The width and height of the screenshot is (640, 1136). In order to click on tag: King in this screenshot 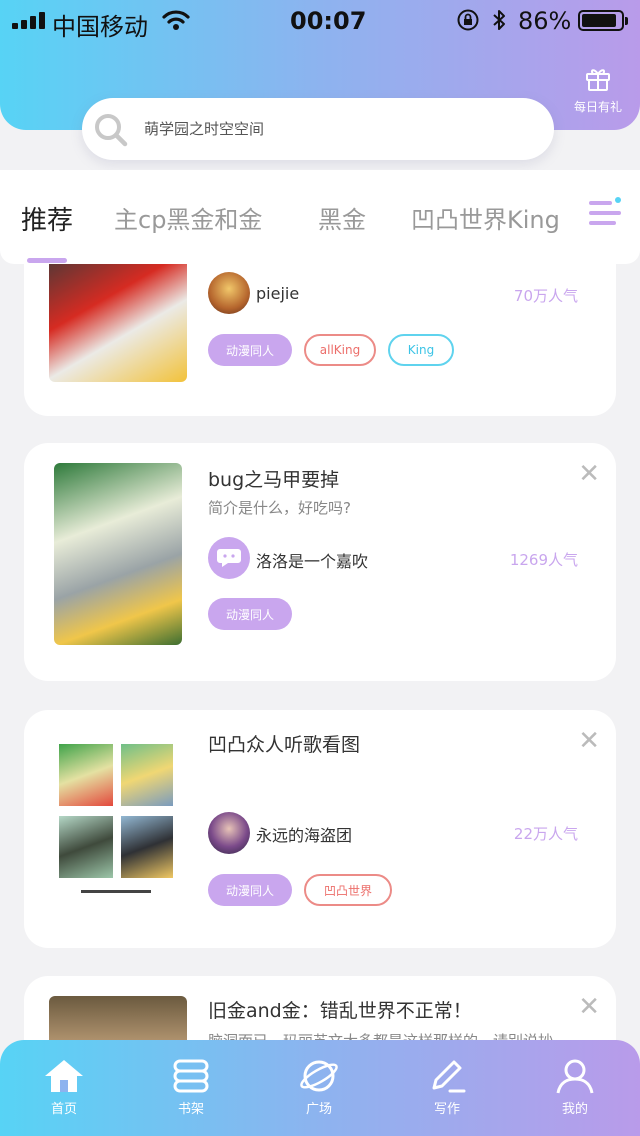, I will do `click(421, 350)`.